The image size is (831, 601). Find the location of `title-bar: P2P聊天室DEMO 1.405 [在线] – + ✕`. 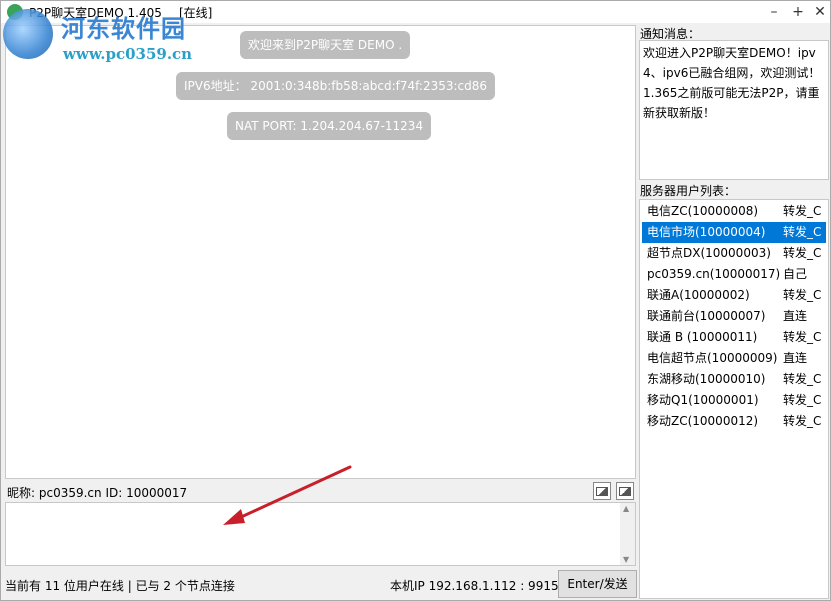

title-bar: P2P聊天室DEMO 1.405 [在线] – + ✕ is located at coordinates (415, 12).